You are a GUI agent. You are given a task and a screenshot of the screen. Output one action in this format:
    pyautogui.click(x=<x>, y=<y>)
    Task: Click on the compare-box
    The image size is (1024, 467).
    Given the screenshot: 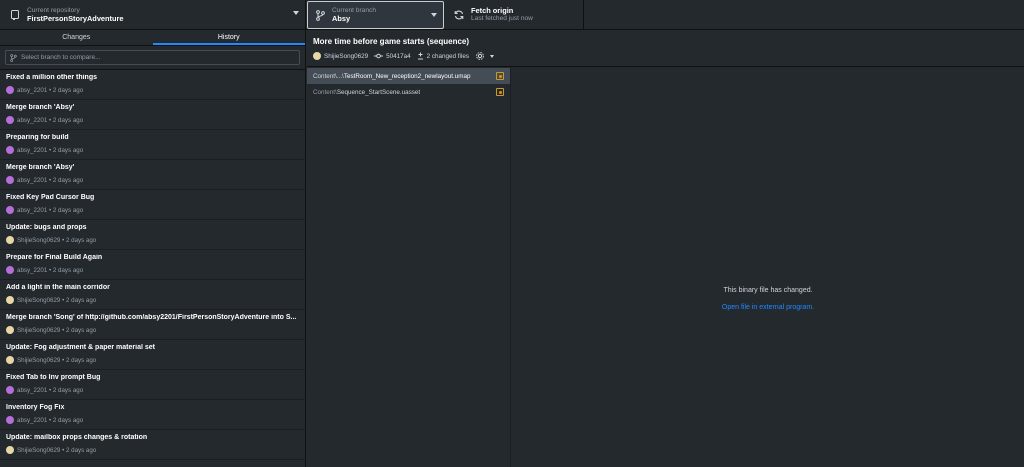 What is the action you would take?
    pyautogui.click(x=152, y=57)
    